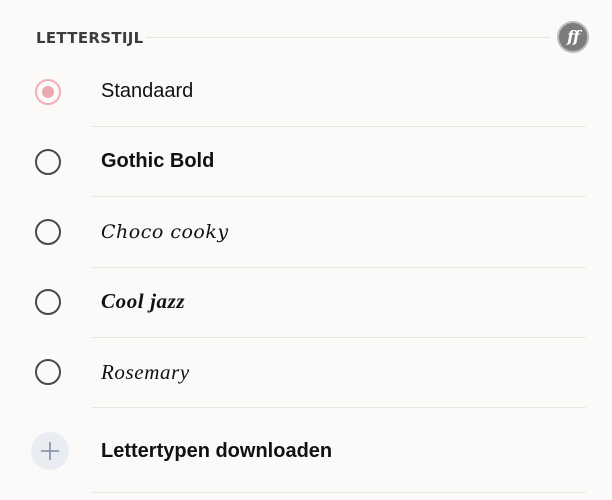 This screenshot has width=612, height=500. What do you see at coordinates (143, 301) in the screenshot?
I see `font-option-label: Cool jazz` at bounding box center [143, 301].